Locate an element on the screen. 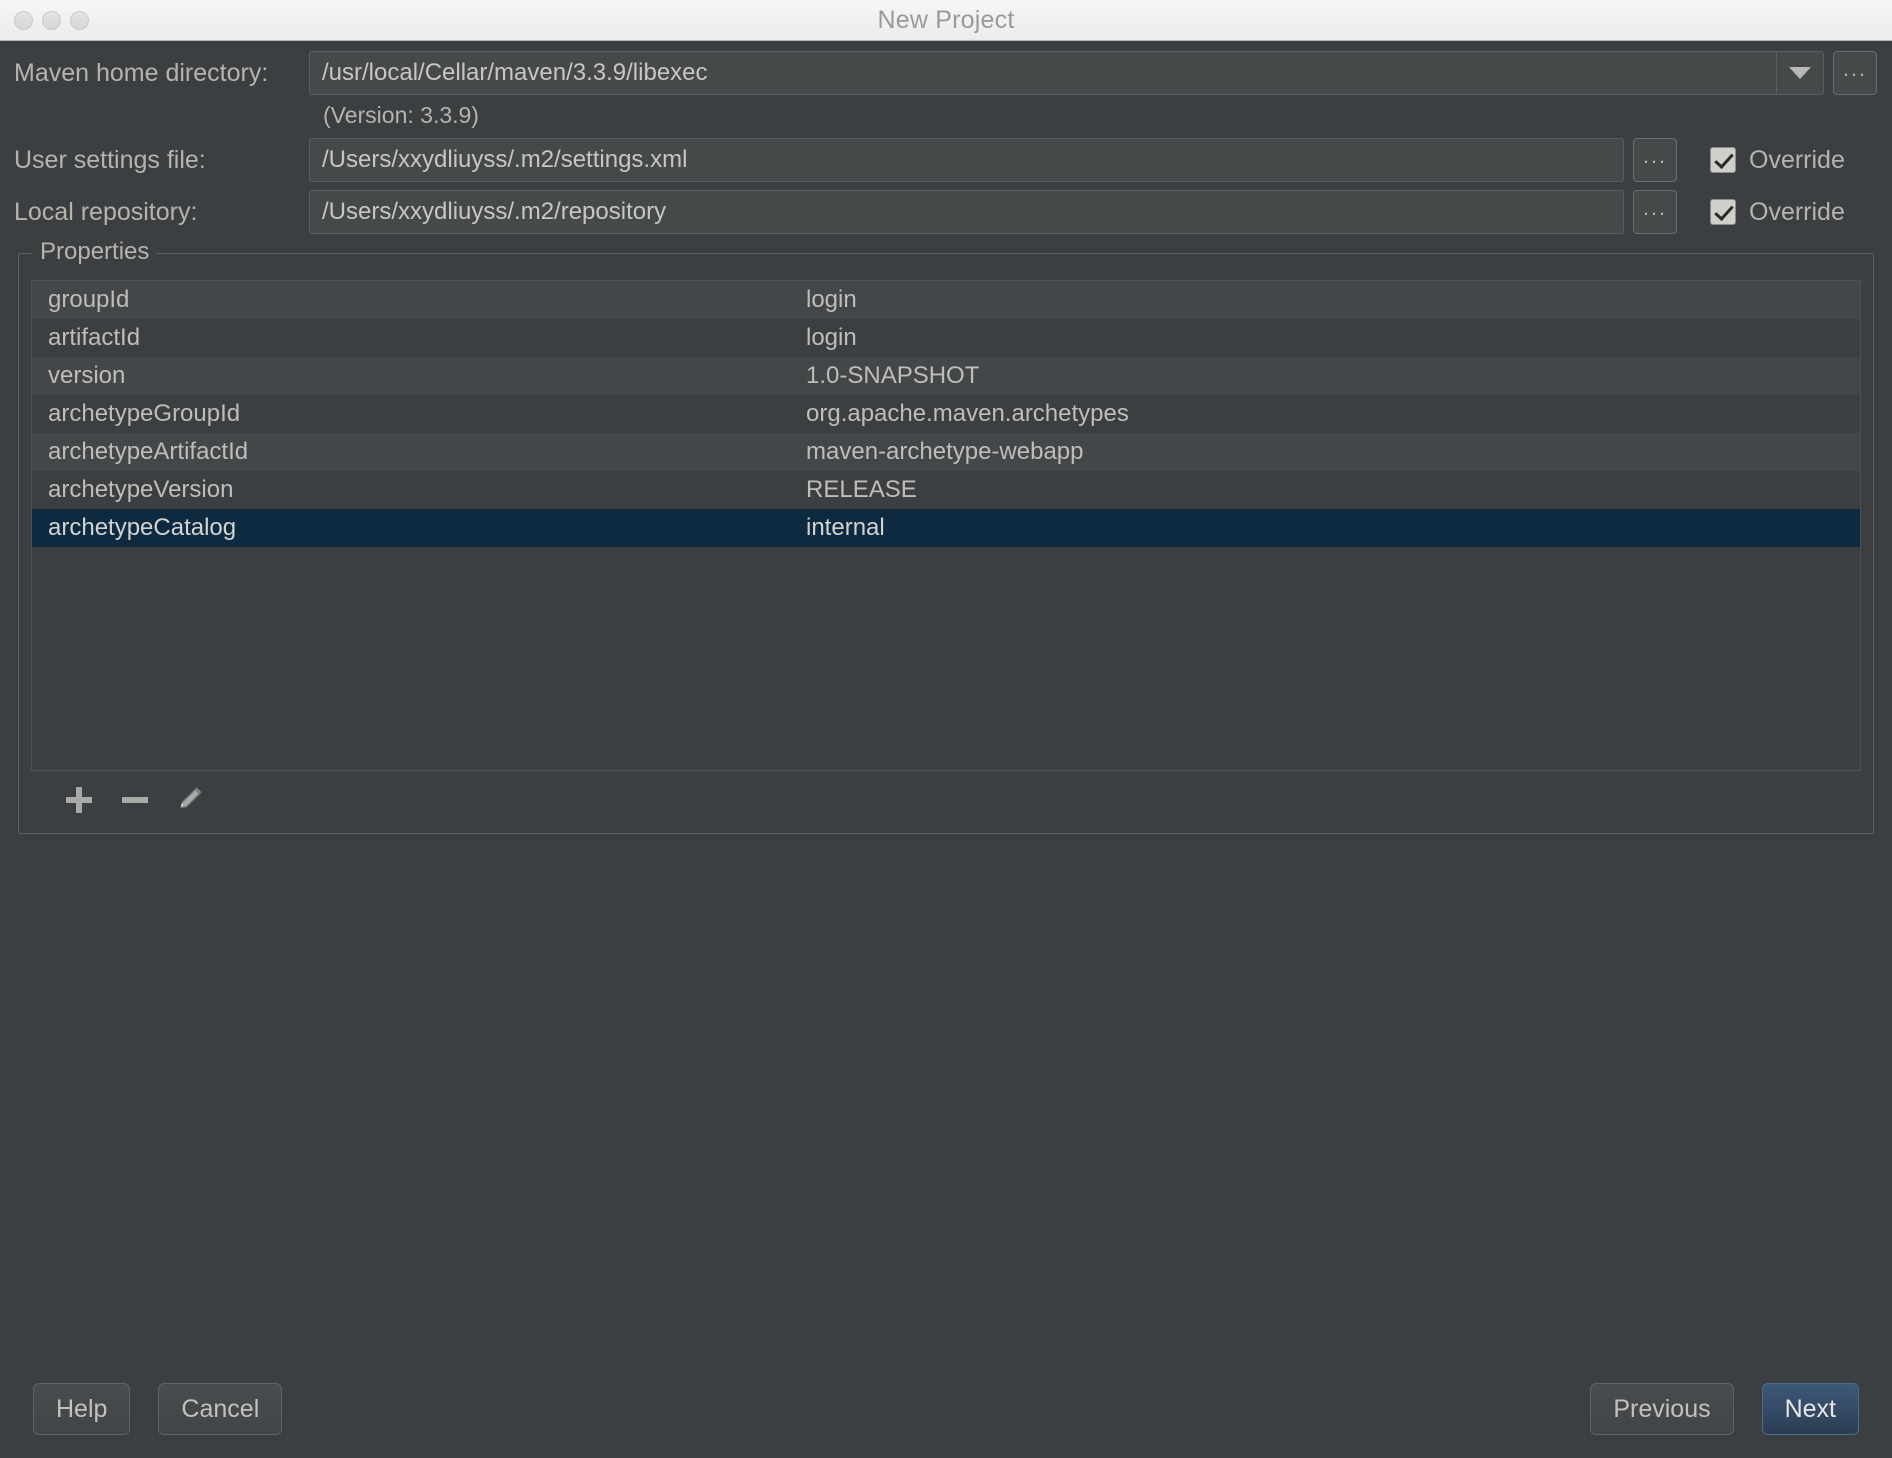 Image resolution: width=1892 pixels, height=1458 pixels. user-settings-override-group: Override is located at coordinates (1777, 160).